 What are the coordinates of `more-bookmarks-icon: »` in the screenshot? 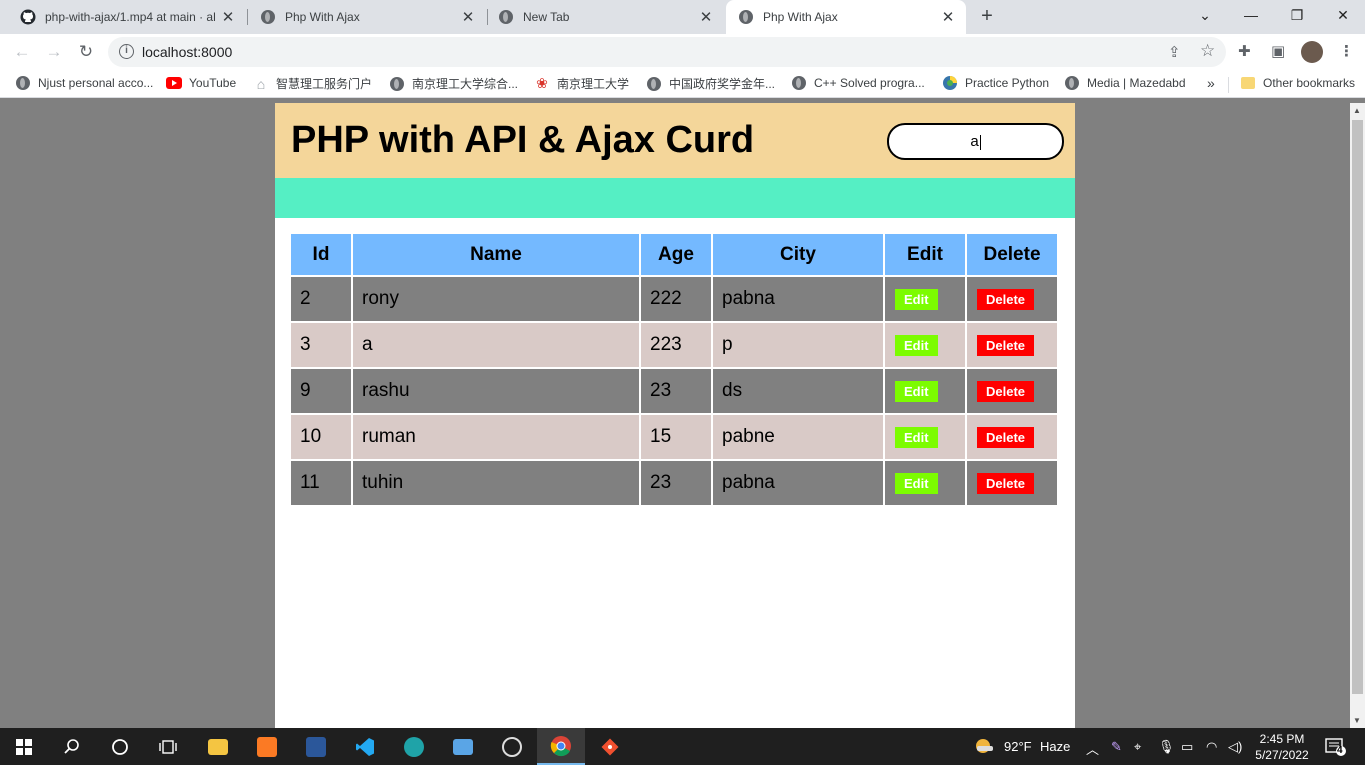 It's located at (1211, 83).